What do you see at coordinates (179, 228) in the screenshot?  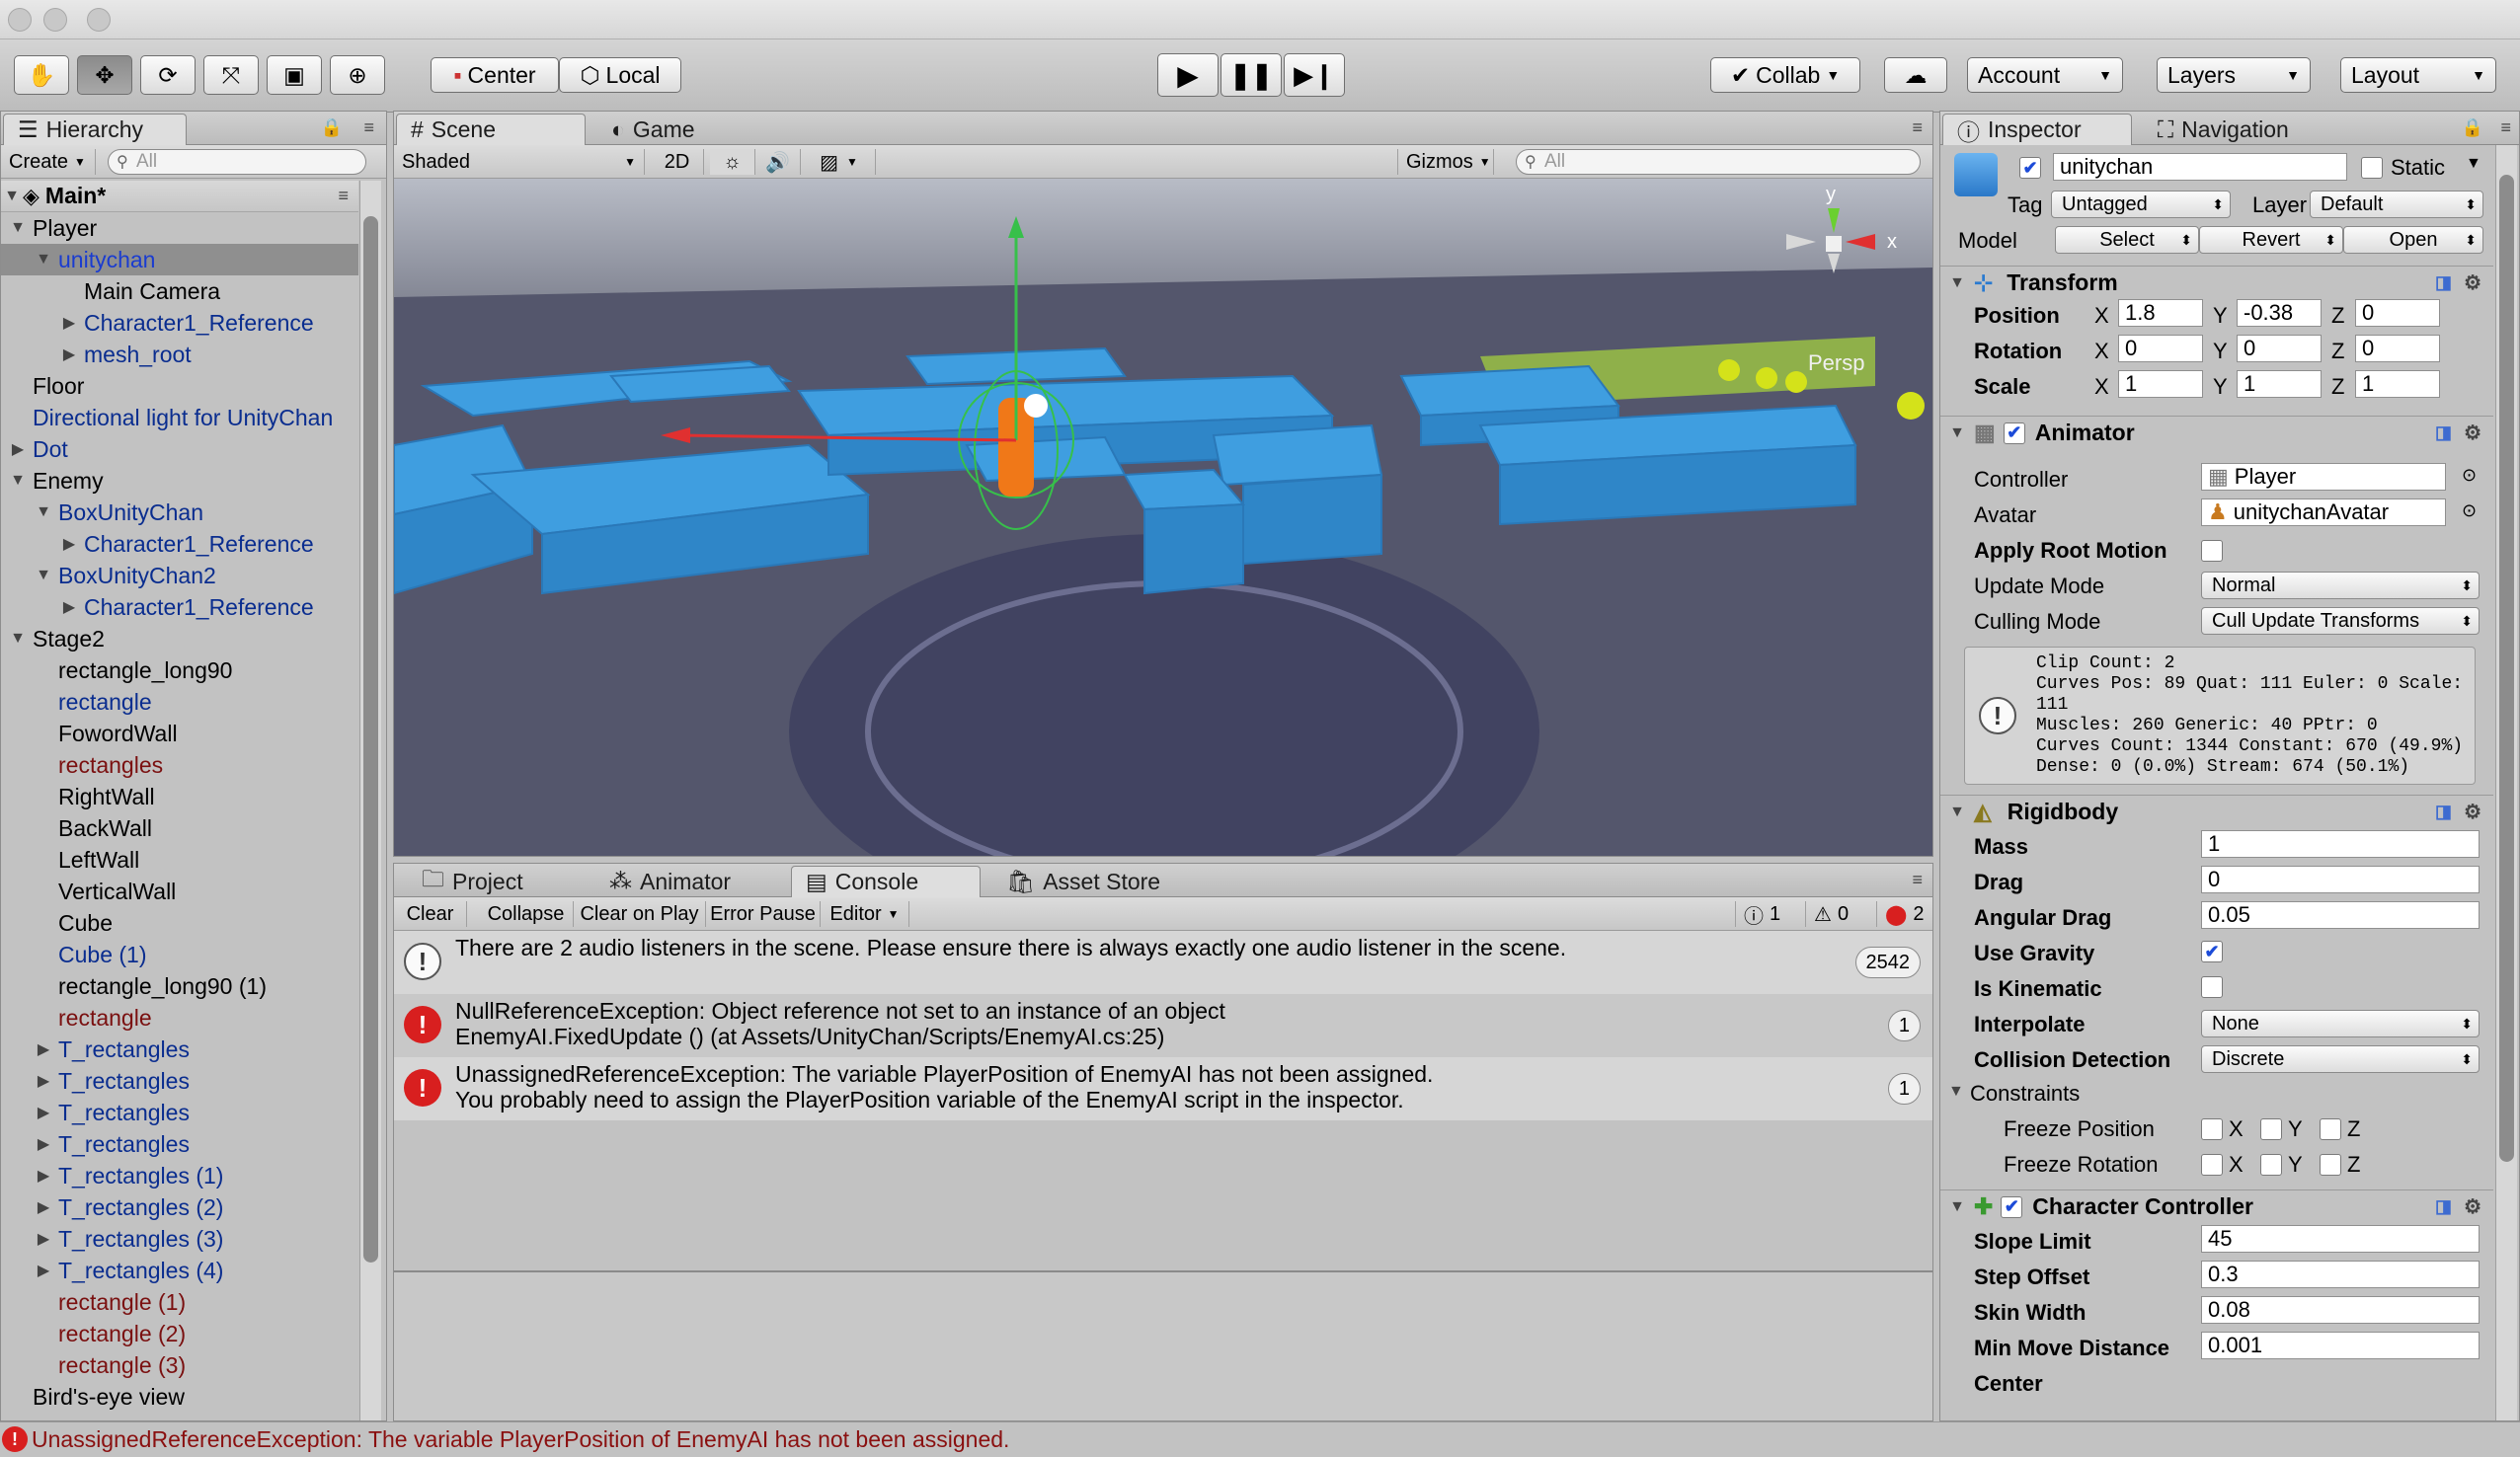 I see `hierarchy-item: ▼ Player` at bounding box center [179, 228].